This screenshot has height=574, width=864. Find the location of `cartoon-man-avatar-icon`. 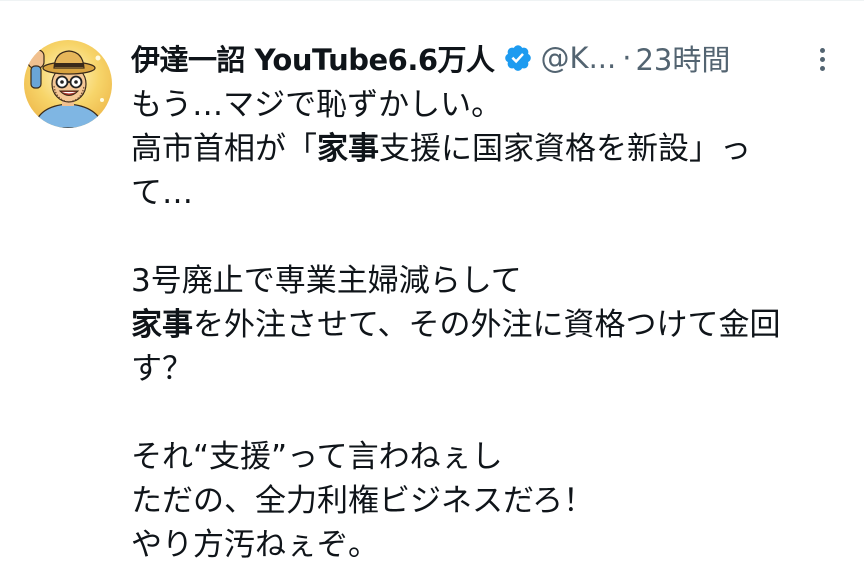

cartoon-man-avatar-icon is located at coordinates (66, 88).